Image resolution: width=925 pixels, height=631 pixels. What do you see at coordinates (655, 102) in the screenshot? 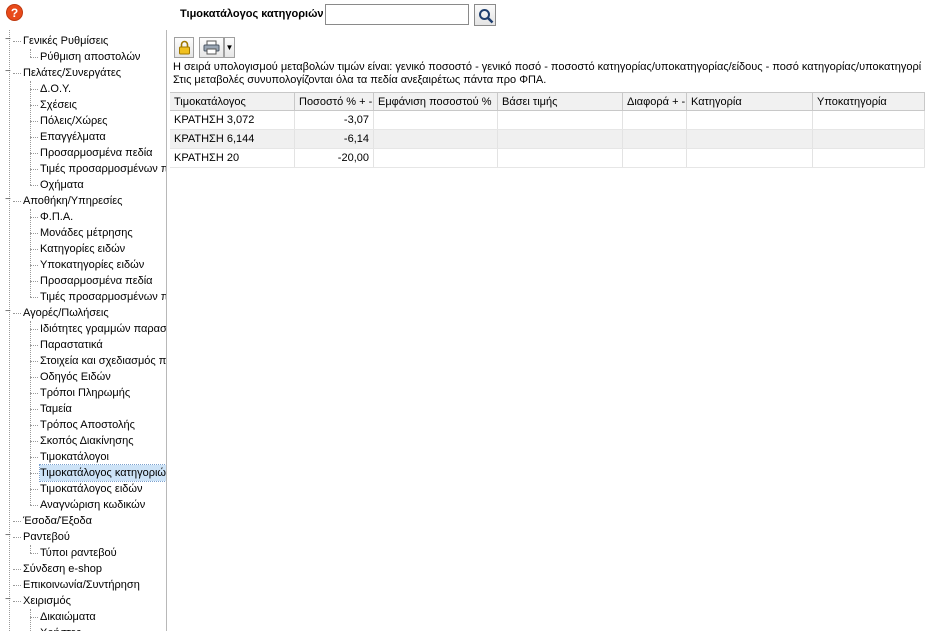
I see `column-header: Διαφορά + -` at bounding box center [655, 102].